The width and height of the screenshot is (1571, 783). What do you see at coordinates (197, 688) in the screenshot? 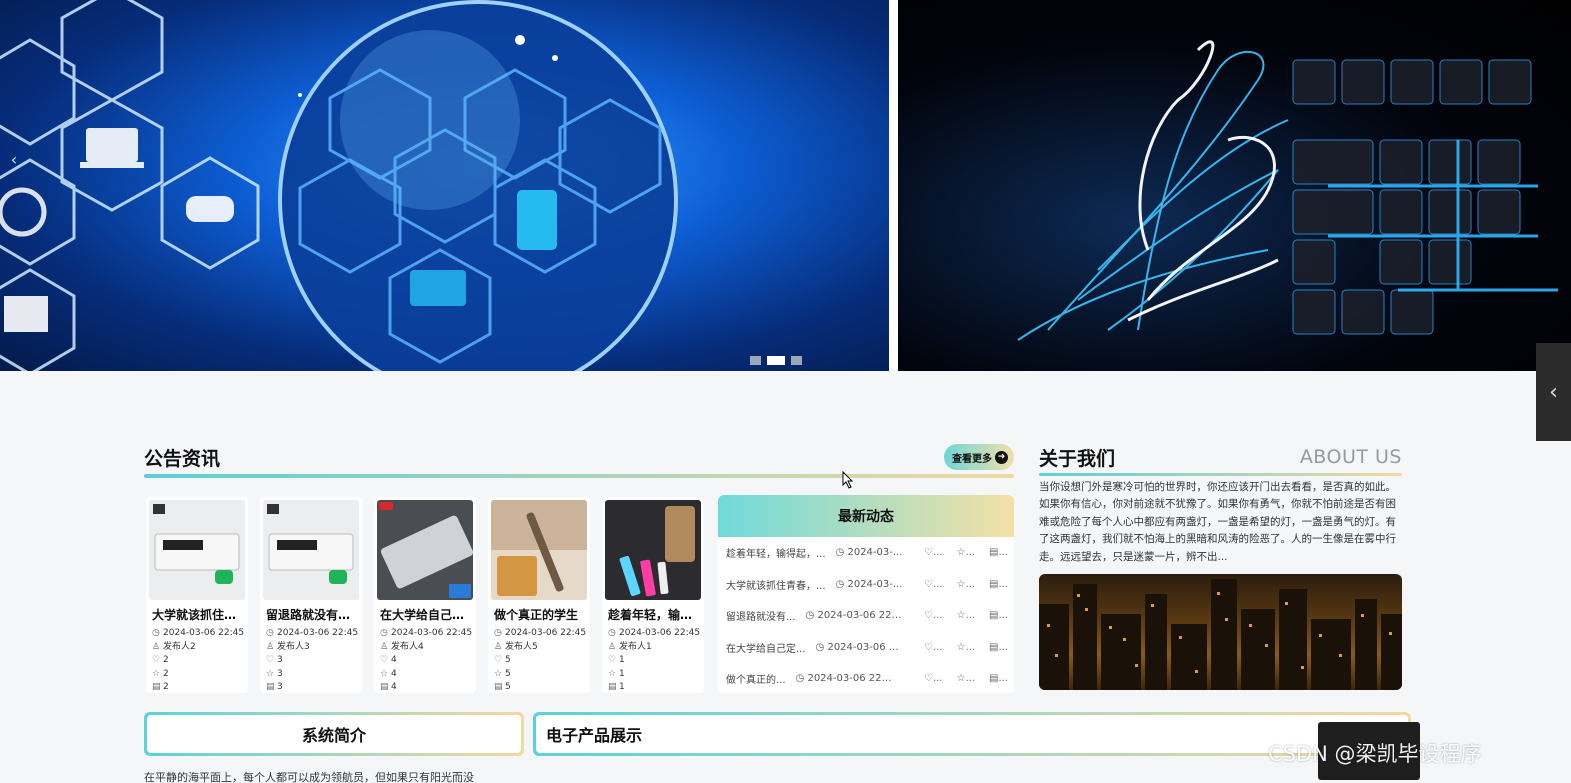
I see `card-views: ▤ 2` at bounding box center [197, 688].